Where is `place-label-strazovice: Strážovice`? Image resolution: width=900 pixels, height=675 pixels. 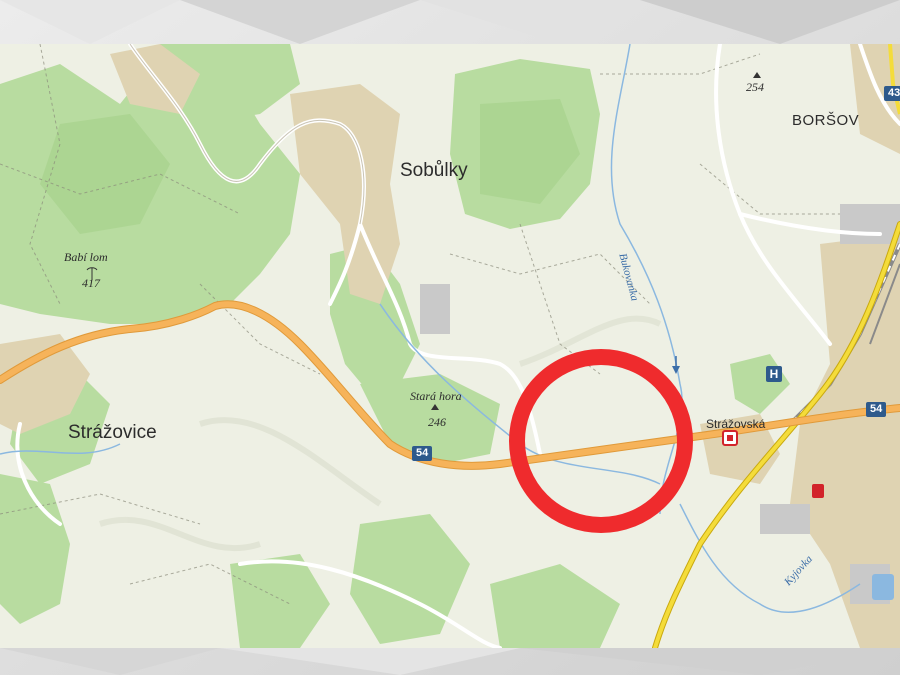
place-label-strazovice: Strážovice is located at coordinates (112, 433).